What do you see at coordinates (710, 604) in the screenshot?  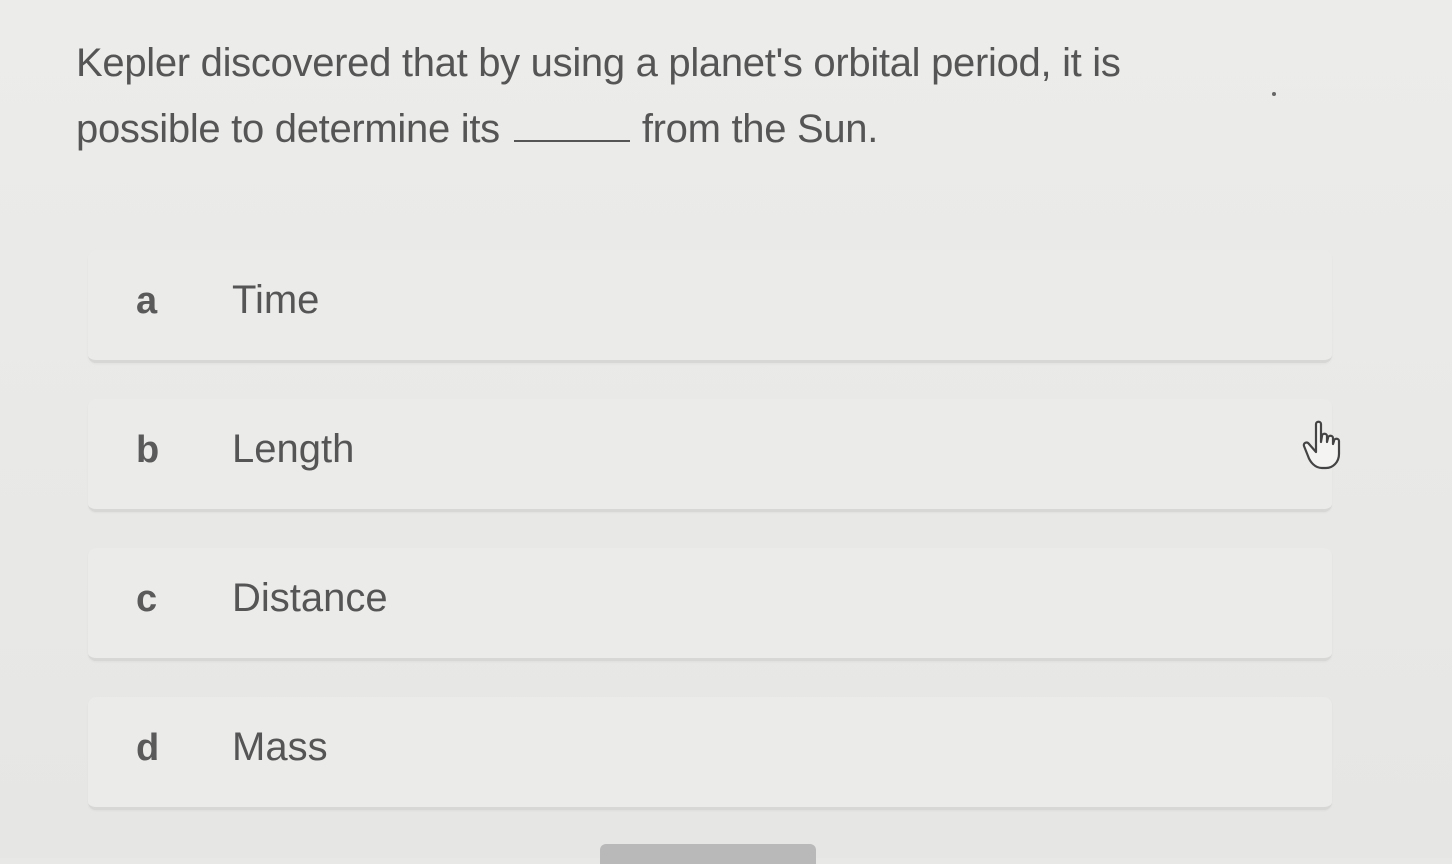 I see `option-c: c Distance` at bounding box center [710, 604].